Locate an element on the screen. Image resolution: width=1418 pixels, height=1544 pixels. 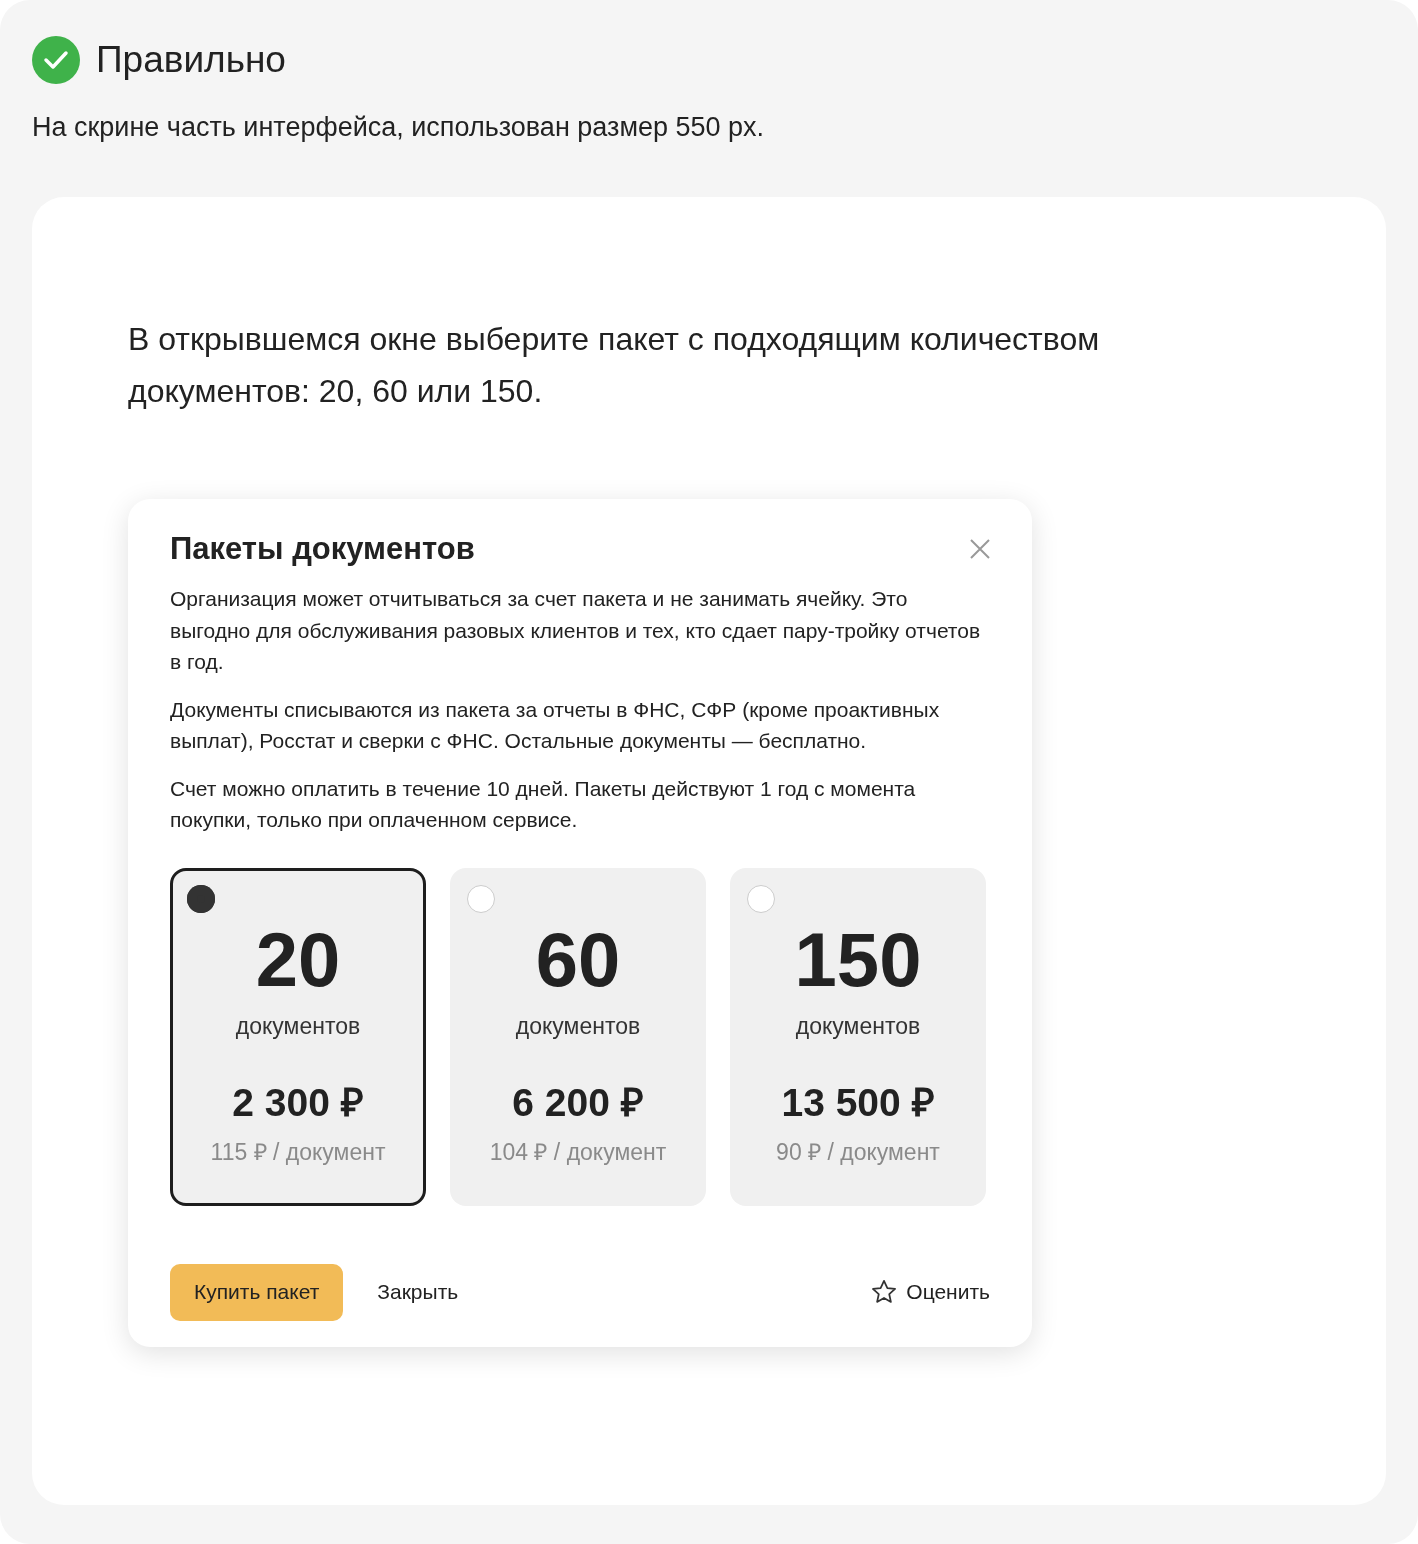
paragraph: Документы списываются из пакета за отчеты в ФНС, СФР (кроме проактивных выплат), Росстат и сверки с ФНС. Остальные документы — бесплатно. is located at coordinates (555, 725).